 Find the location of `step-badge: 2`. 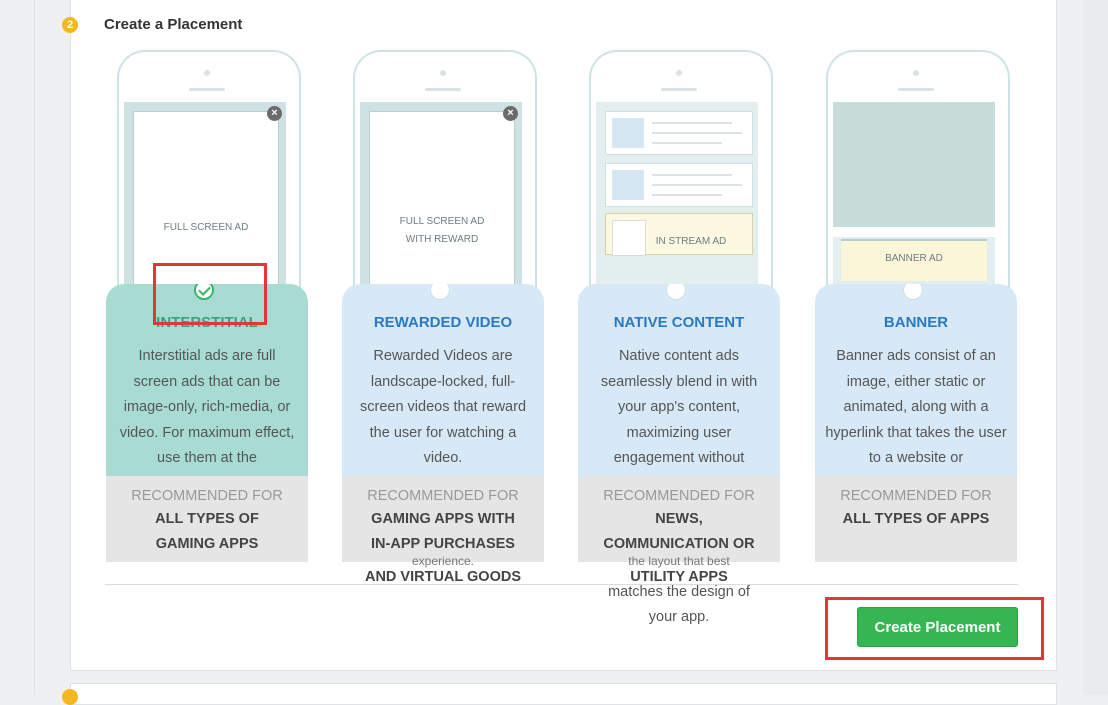

step-badge: 2 is located at coordinates (70, 25).